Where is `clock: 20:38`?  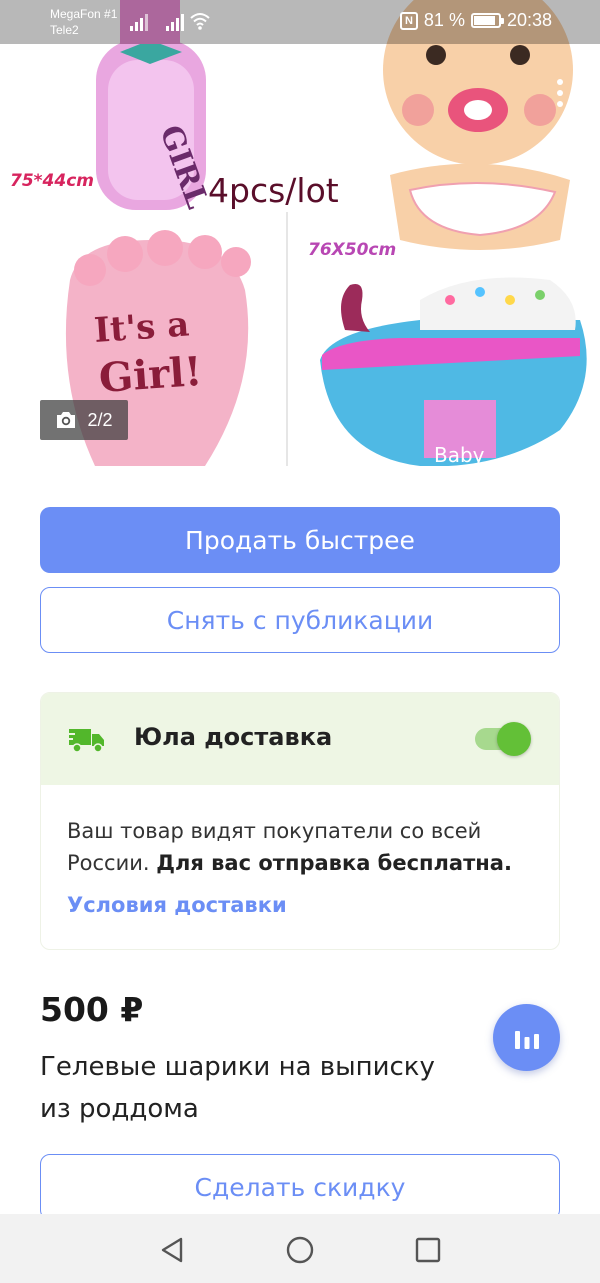
clock: 20:38 is located at coordinates (529, 20).